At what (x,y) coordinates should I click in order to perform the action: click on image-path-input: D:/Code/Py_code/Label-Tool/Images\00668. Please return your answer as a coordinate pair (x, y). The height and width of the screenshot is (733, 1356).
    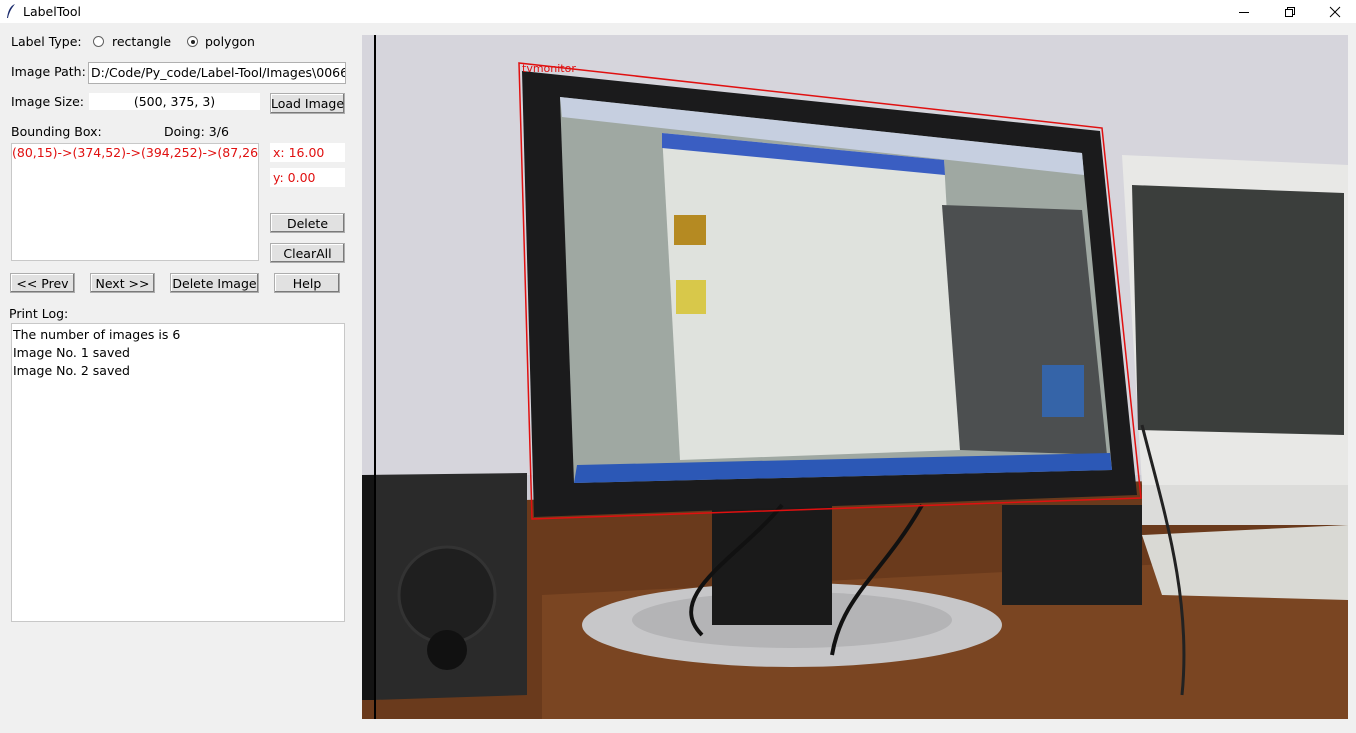
    Looking at the image, I should click on (217, 73).